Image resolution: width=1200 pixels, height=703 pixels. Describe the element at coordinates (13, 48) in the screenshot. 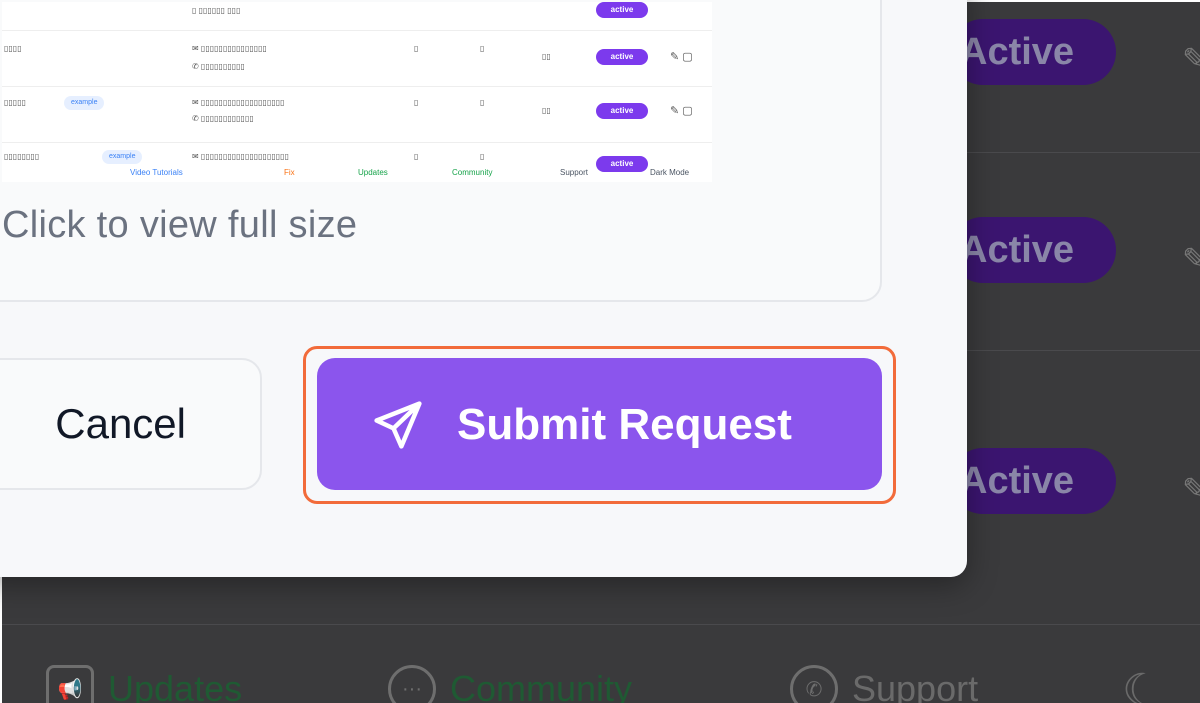

I see `thumb-name: ▯▯▯▯` at that location.